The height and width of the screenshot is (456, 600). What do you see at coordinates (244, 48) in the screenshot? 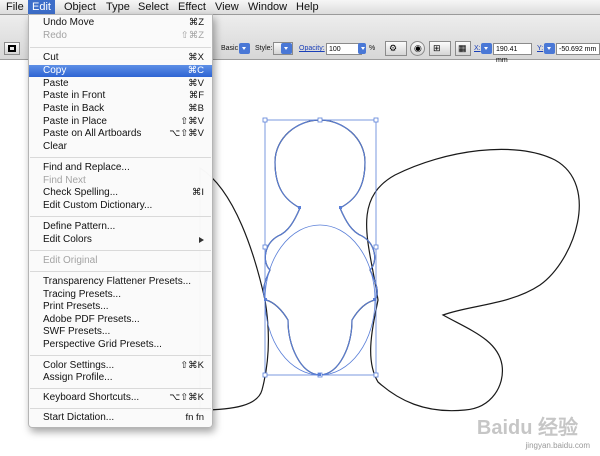
I see `brush-dropdown-icon` at bounding box center [244, 48].